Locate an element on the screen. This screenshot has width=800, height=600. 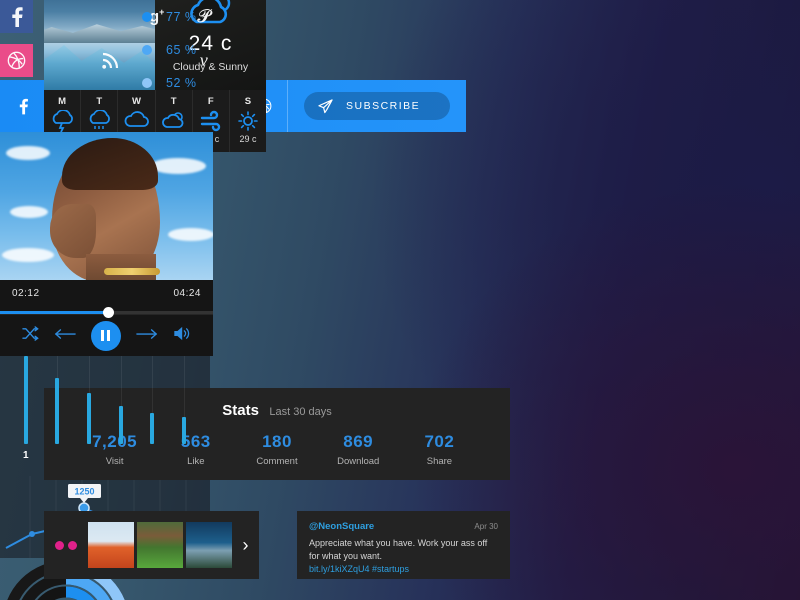
shuffle-icon is located at coordinates (30, 335).